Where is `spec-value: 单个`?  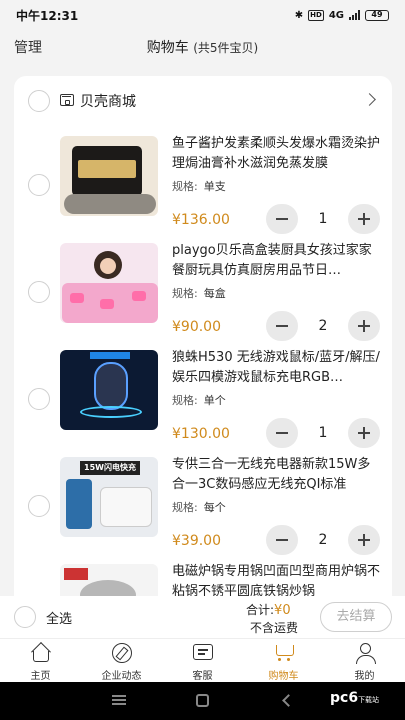 spec-value: 单个 is located at coordinates (214, 400).